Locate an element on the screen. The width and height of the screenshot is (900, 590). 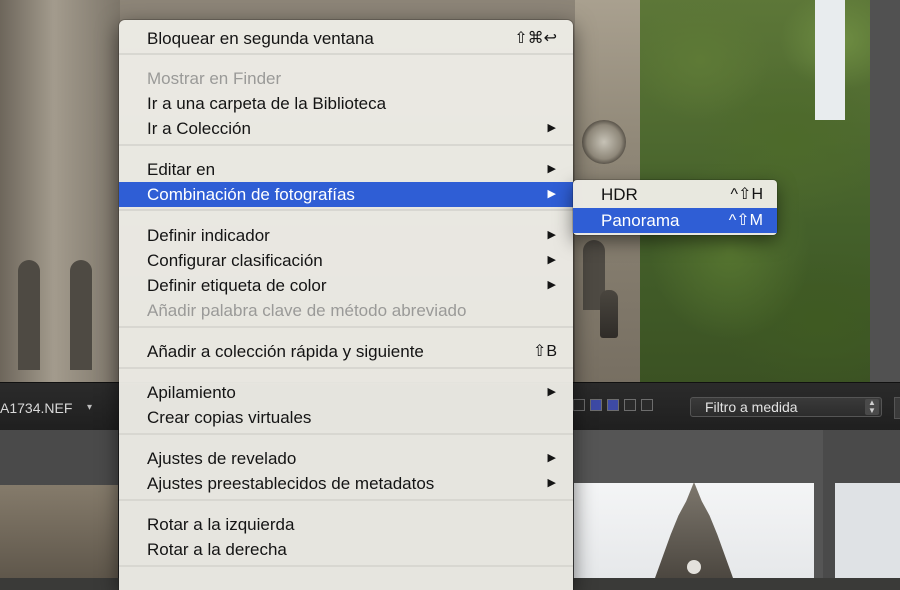
menu-item-shortcut: ⇧B is located at coordinates (544, 351).